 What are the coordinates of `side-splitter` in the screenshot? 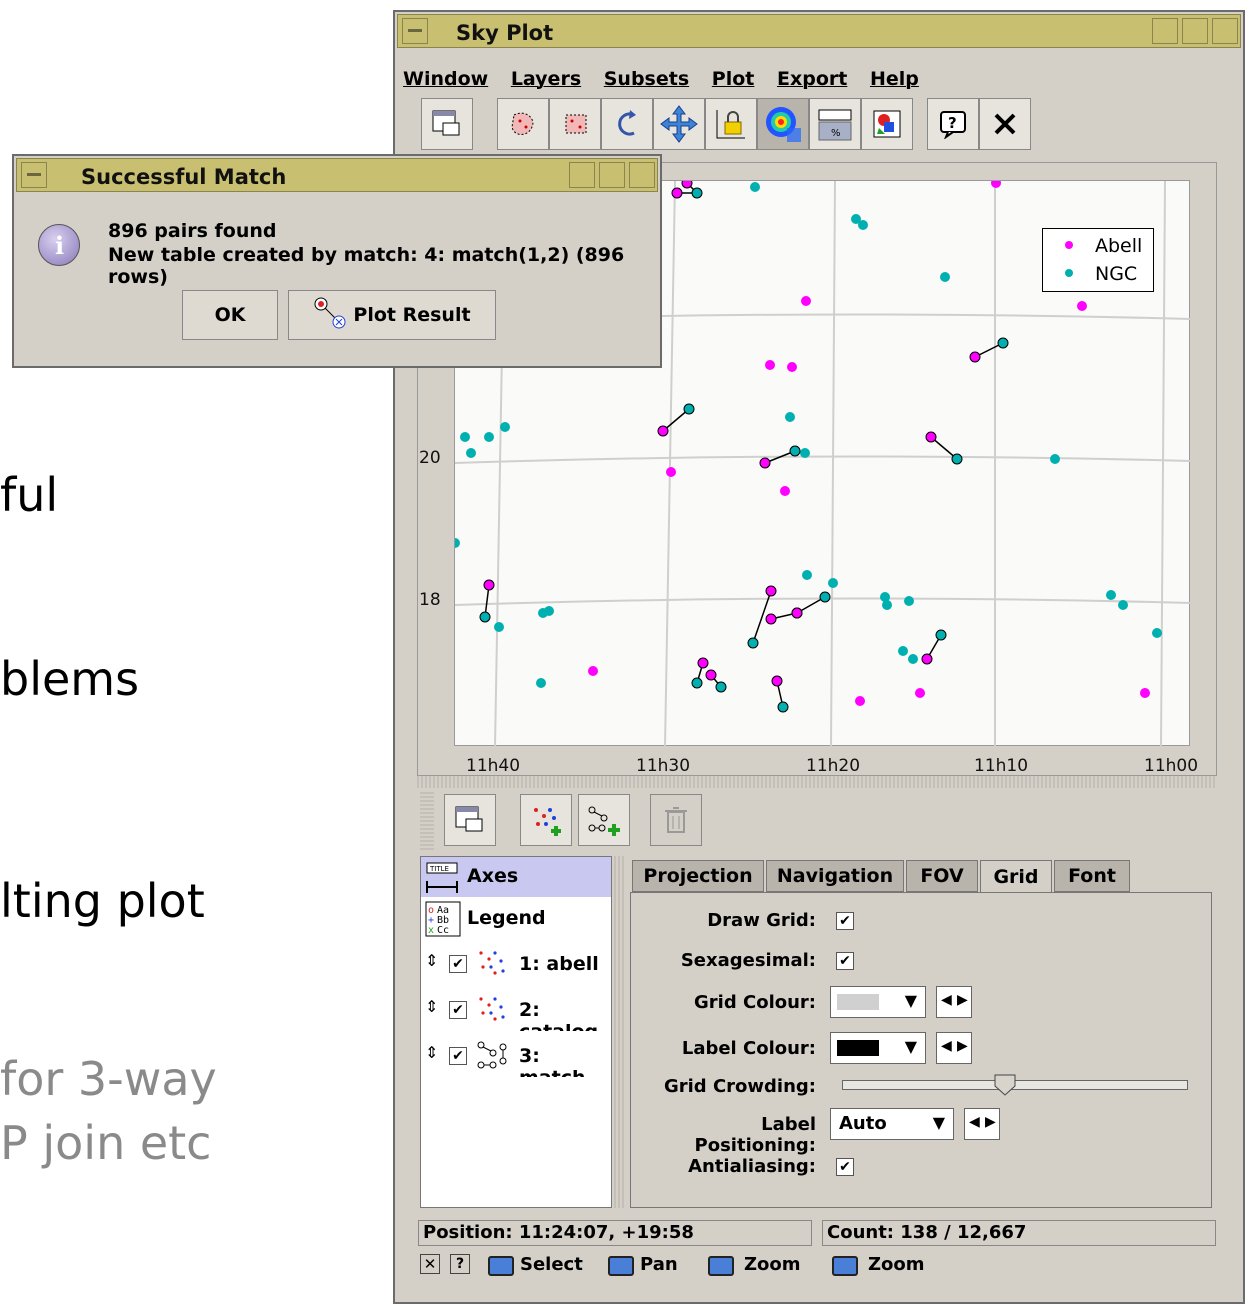 It's located at (620, 1032).